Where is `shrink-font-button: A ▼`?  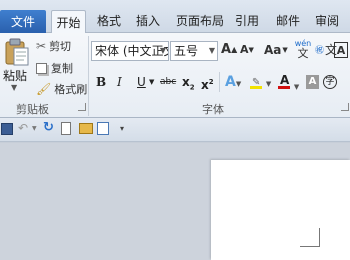 shrink-font-button: A ▼ is located at coordinates (247, 49).